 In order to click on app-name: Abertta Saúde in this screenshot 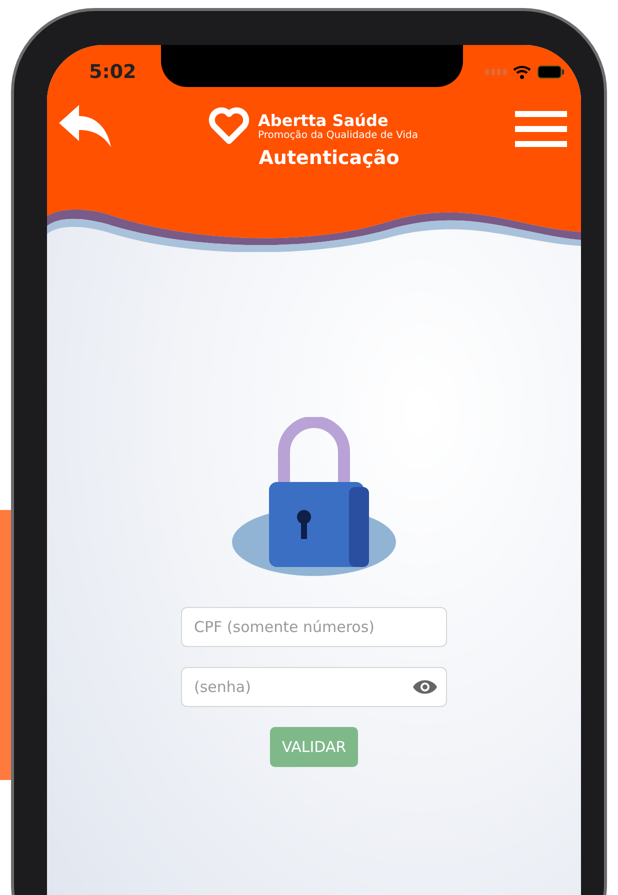, I will do `click(324, 120)`.